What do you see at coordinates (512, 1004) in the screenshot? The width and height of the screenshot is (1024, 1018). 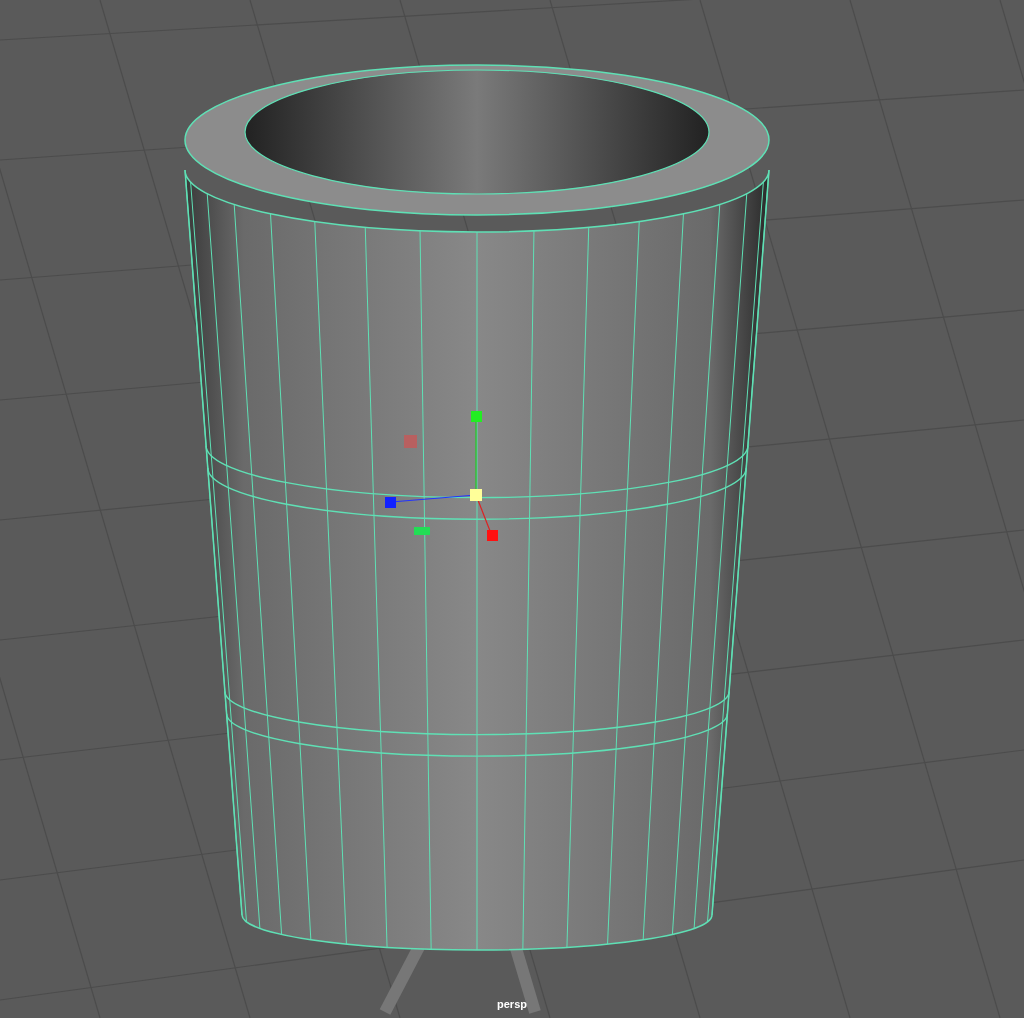 I see `camera-label: persp` at bounding box center [512, 1004].